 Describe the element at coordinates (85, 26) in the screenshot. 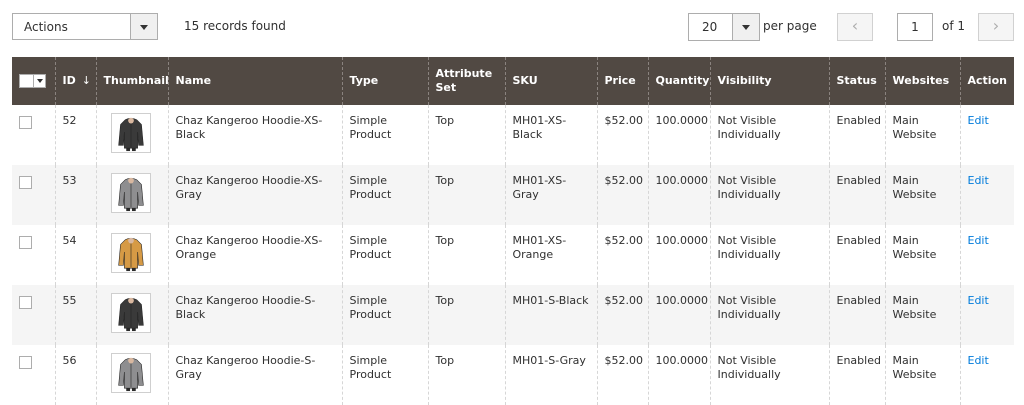

I see `actions-dropdown: Actions` at that location.